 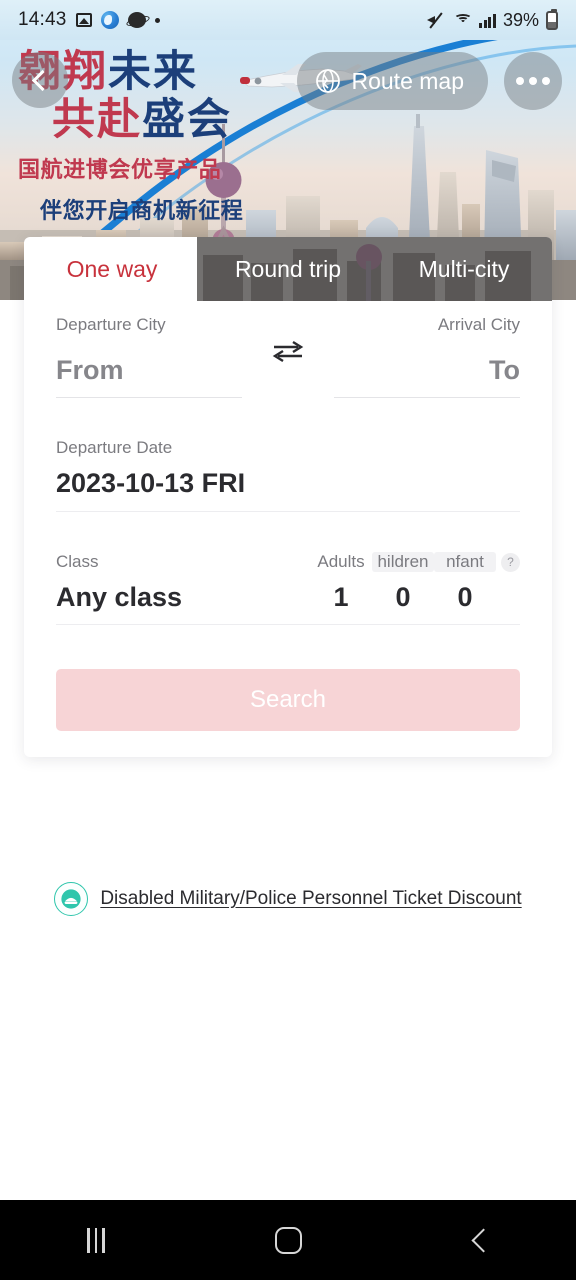 I want to click on nav-home-button, so click(x=288, y=1240).